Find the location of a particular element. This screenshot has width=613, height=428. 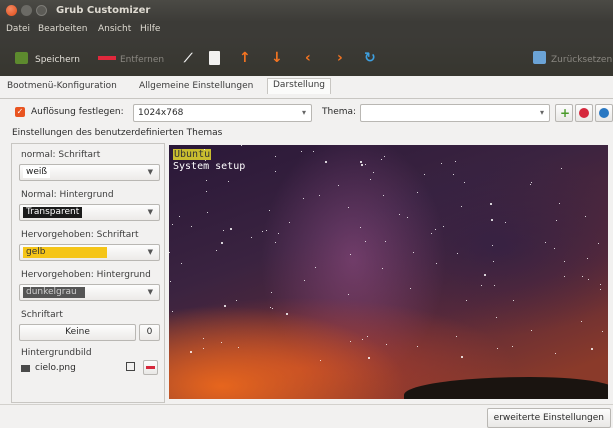

highlight-bg-value: dunkelgrau is located at coordinates (54, 292).